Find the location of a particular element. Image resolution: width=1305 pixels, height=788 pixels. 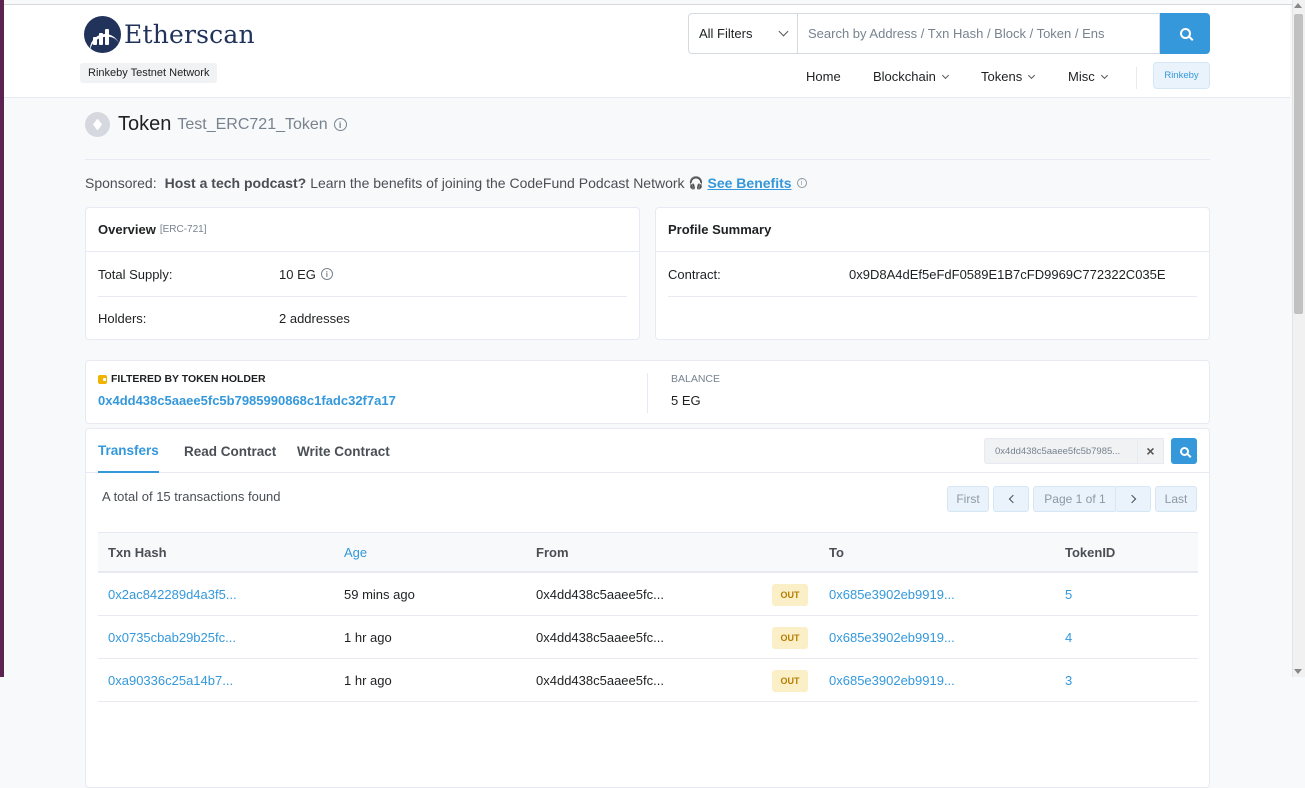

next-page-button is located at coordinates (1133, 499).